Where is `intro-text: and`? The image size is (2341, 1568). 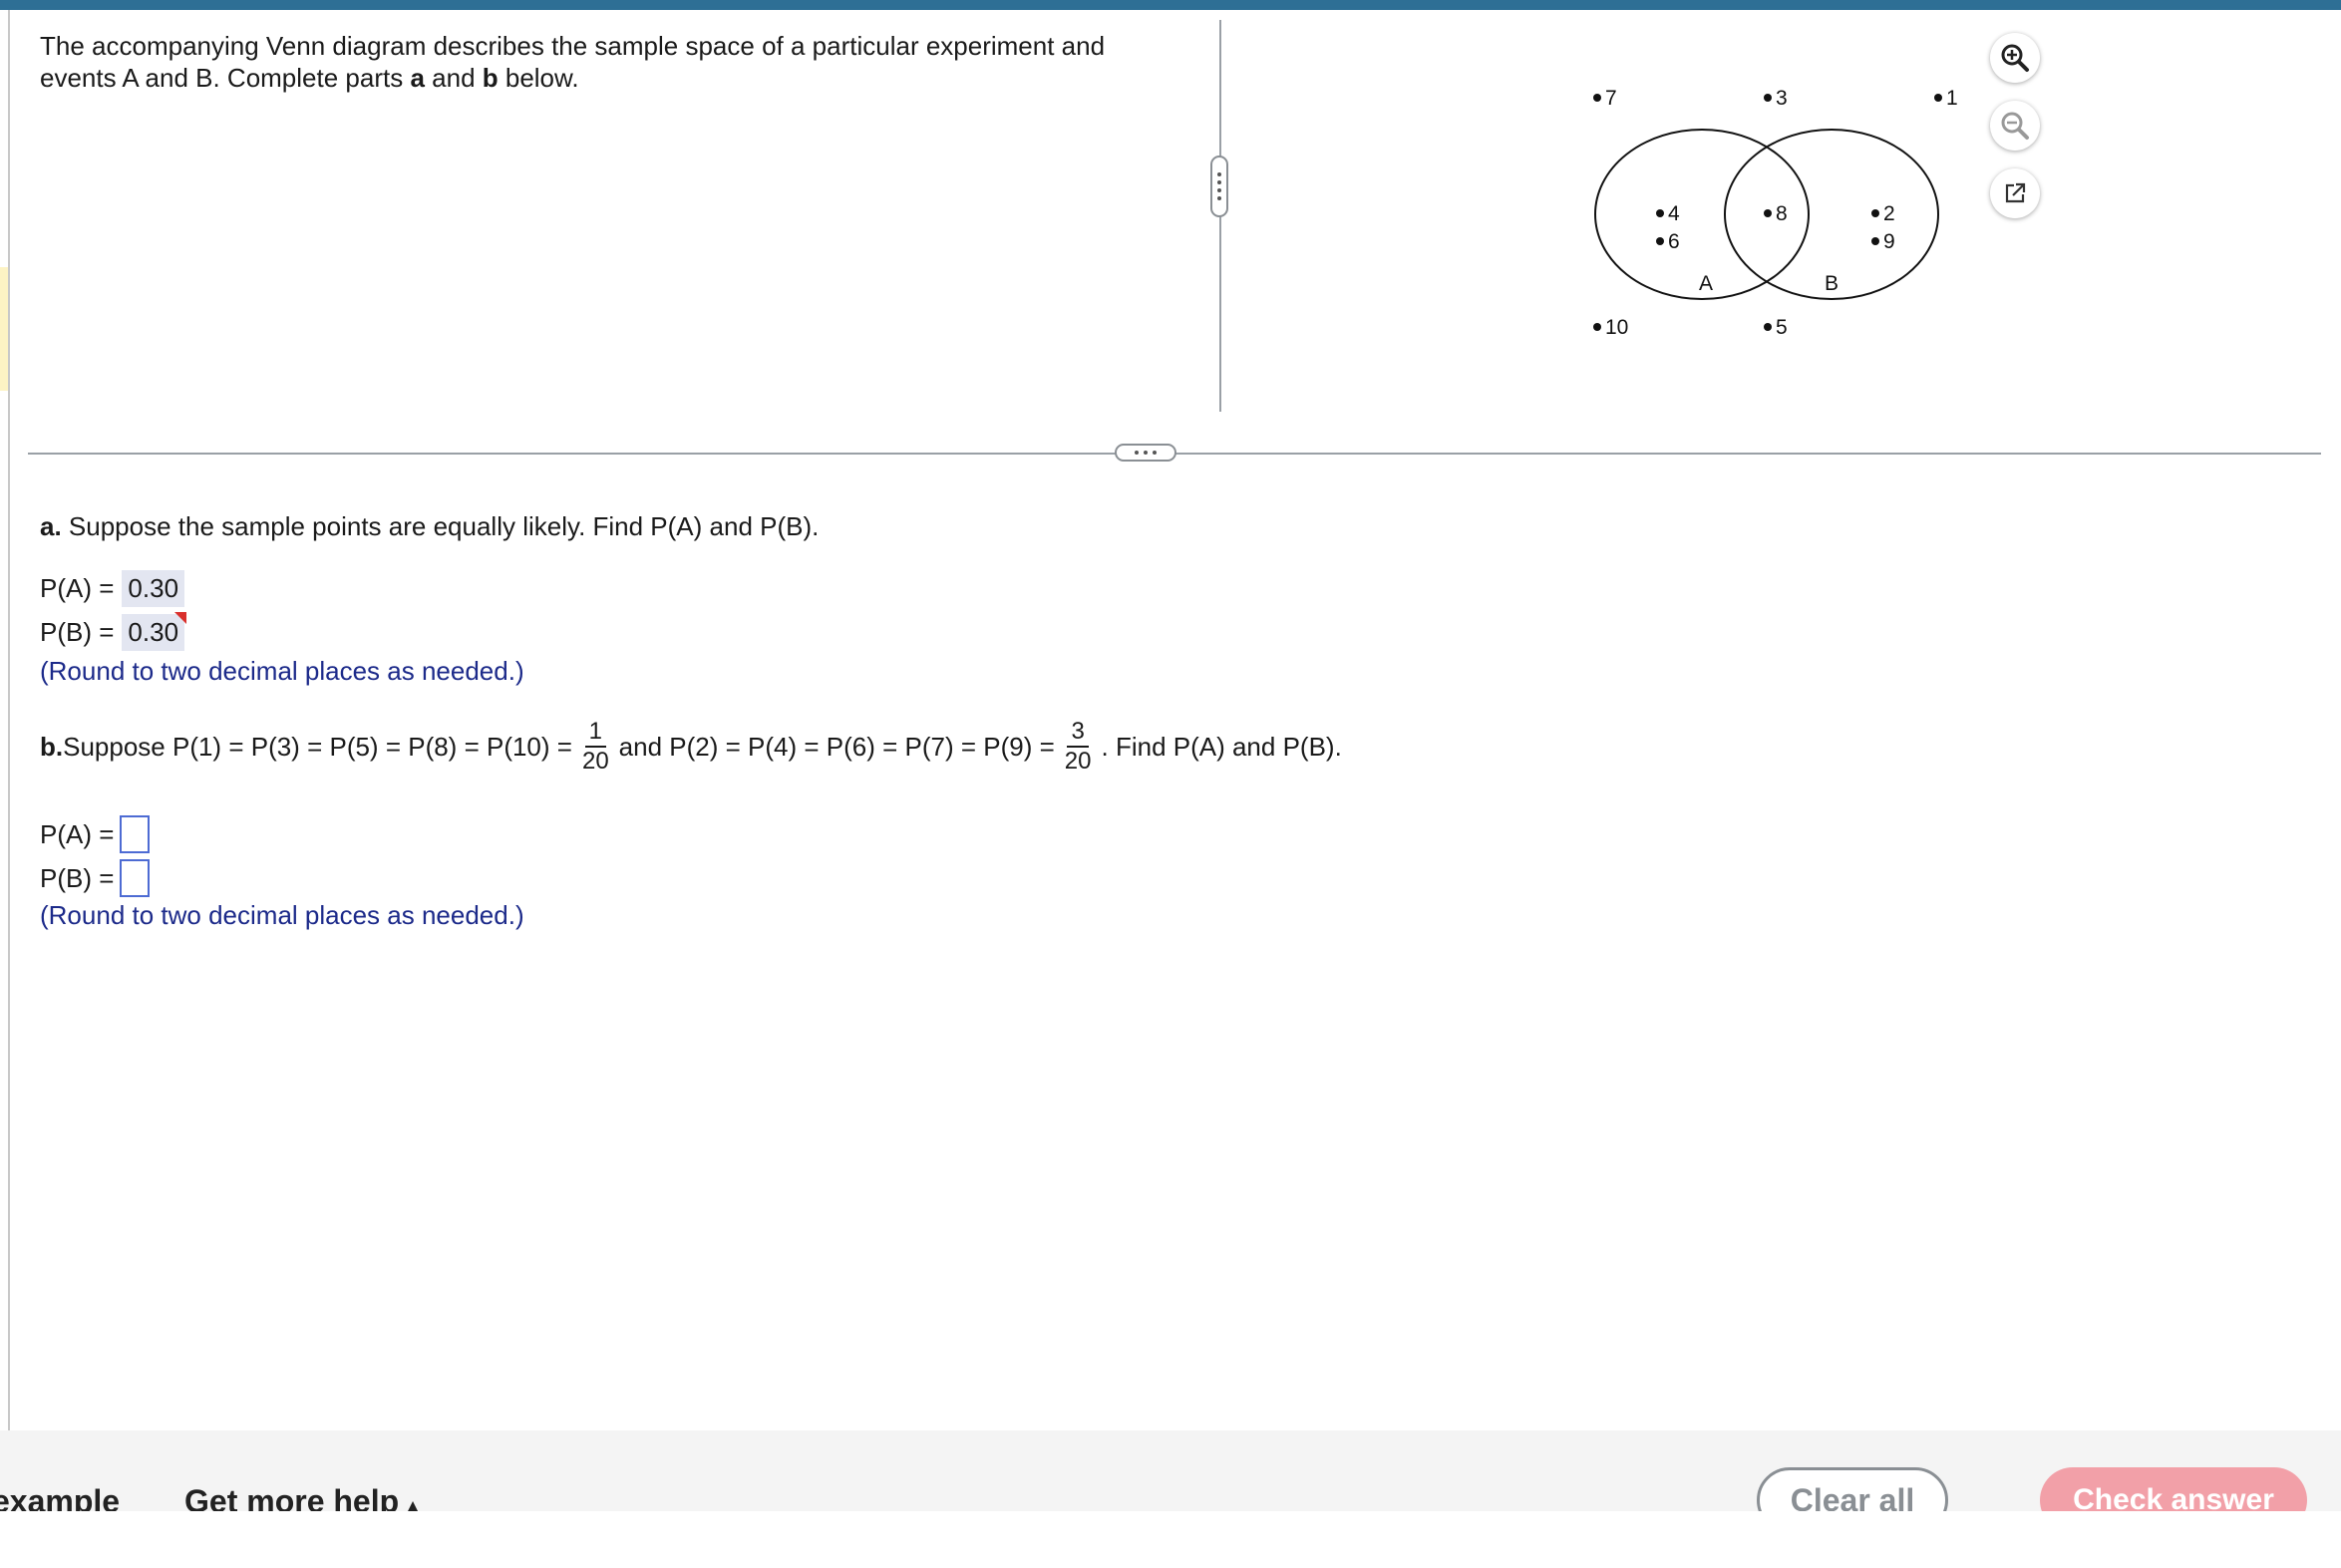
intro-text: and is located at coordinates (453, 78).